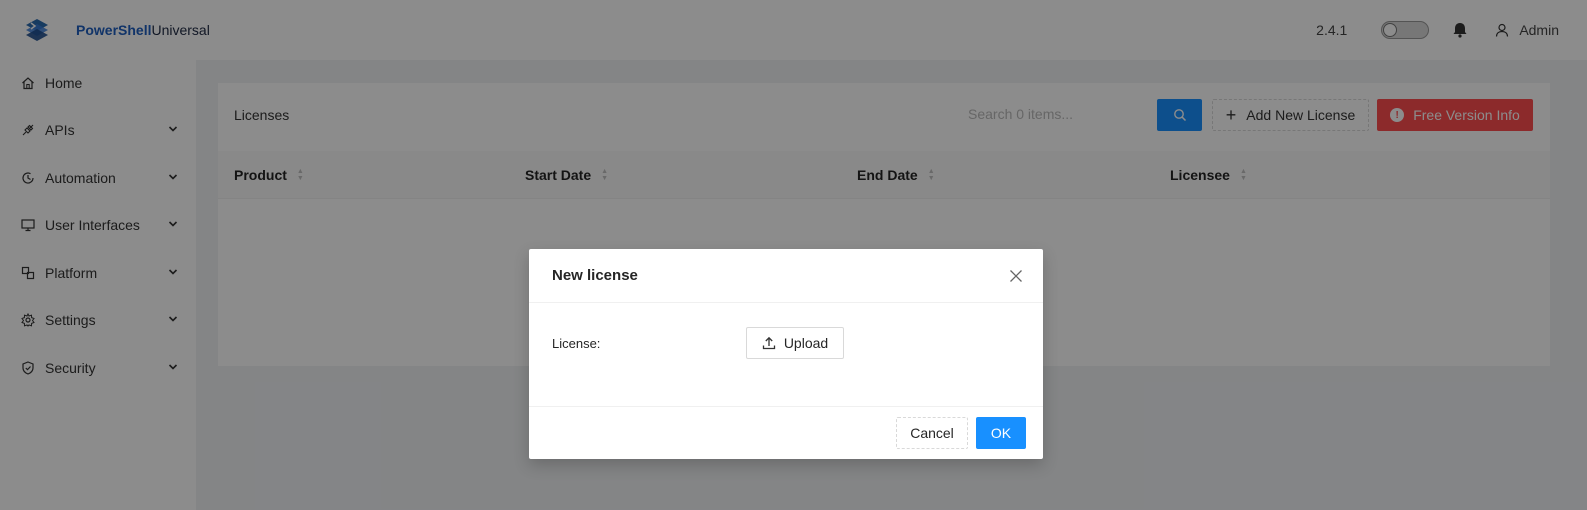 The width and height of the screenshot is (1587, 510). I want to click on upload-label: Upload, so click(806, 343).